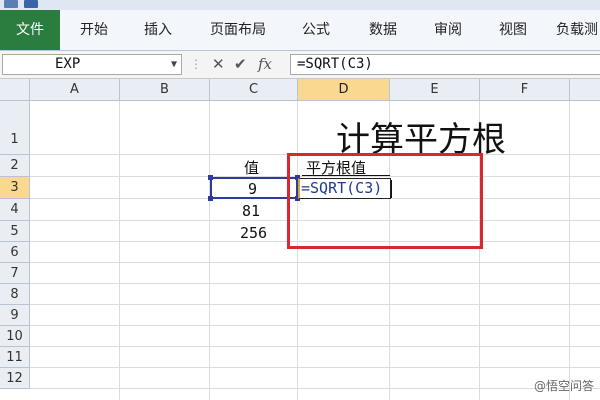  I want to click on enter-icon: ✔, so click(240, 64).